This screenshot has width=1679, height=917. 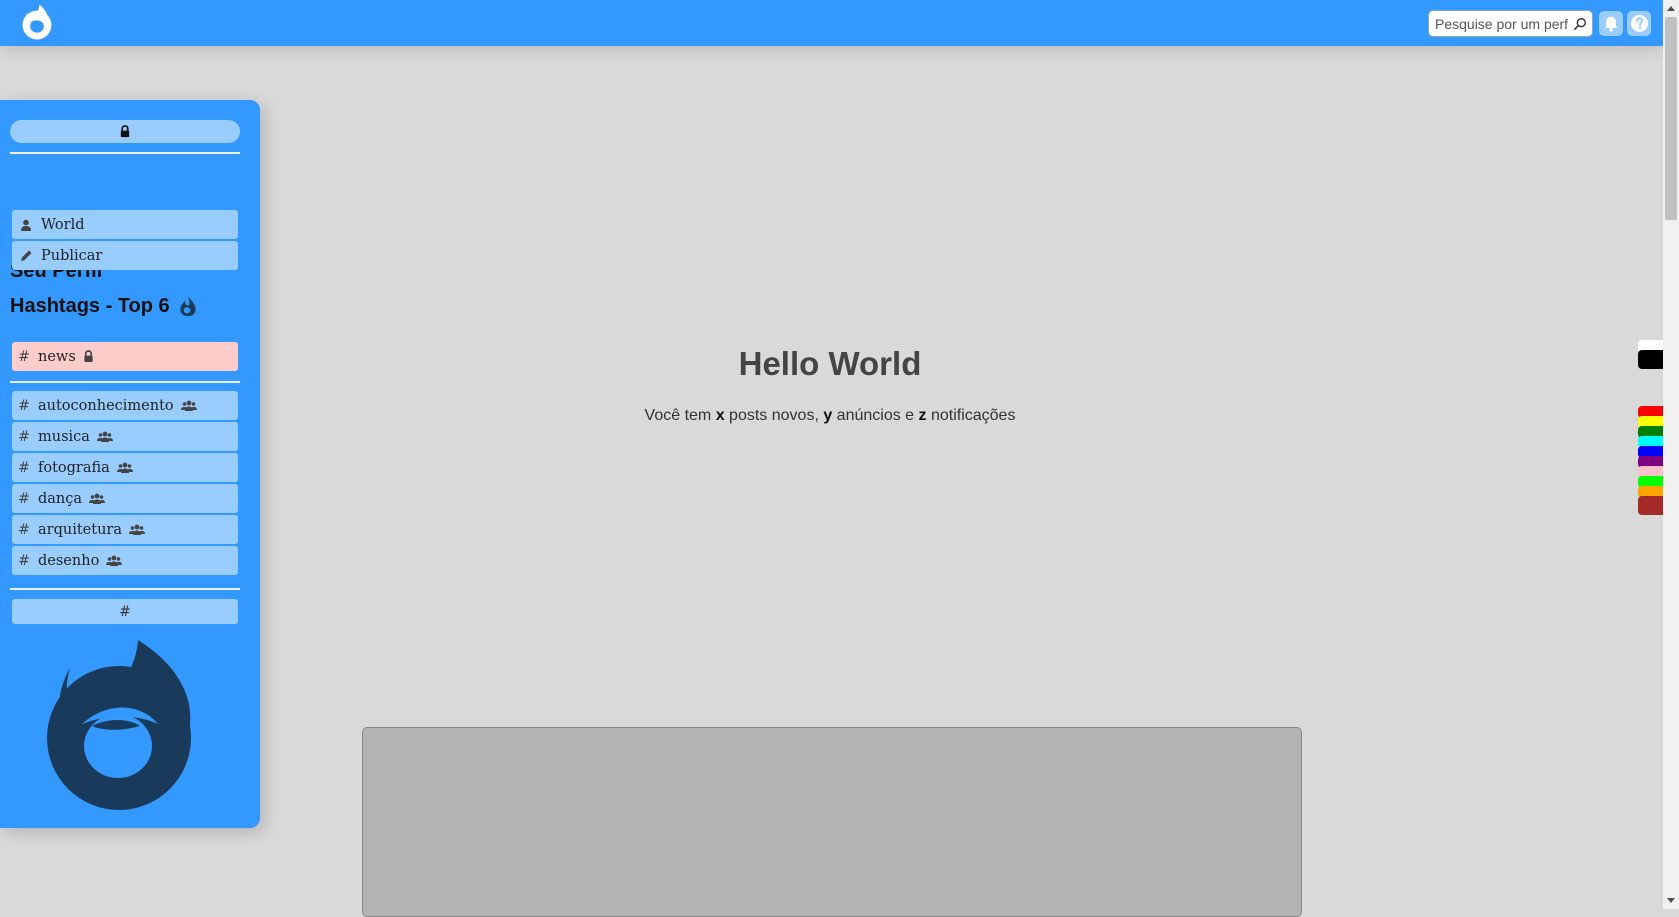 I want to click on lock-toggle-button, so click(x=125, y=131).